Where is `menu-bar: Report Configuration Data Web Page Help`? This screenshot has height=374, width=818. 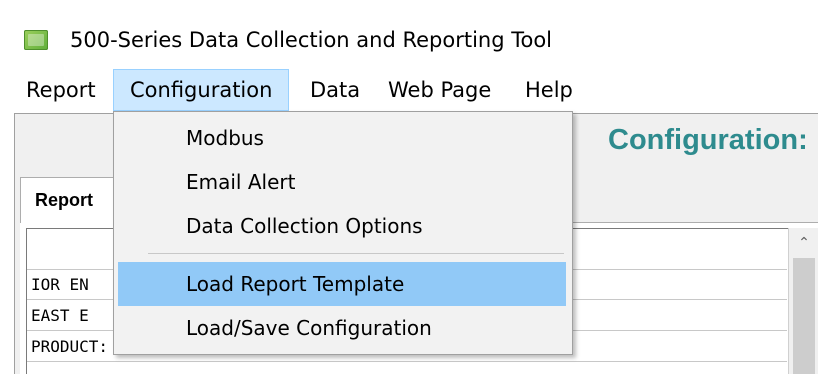
menu-bar: Report Configuration Data Web Page Help is located at coordinates (409, 90).